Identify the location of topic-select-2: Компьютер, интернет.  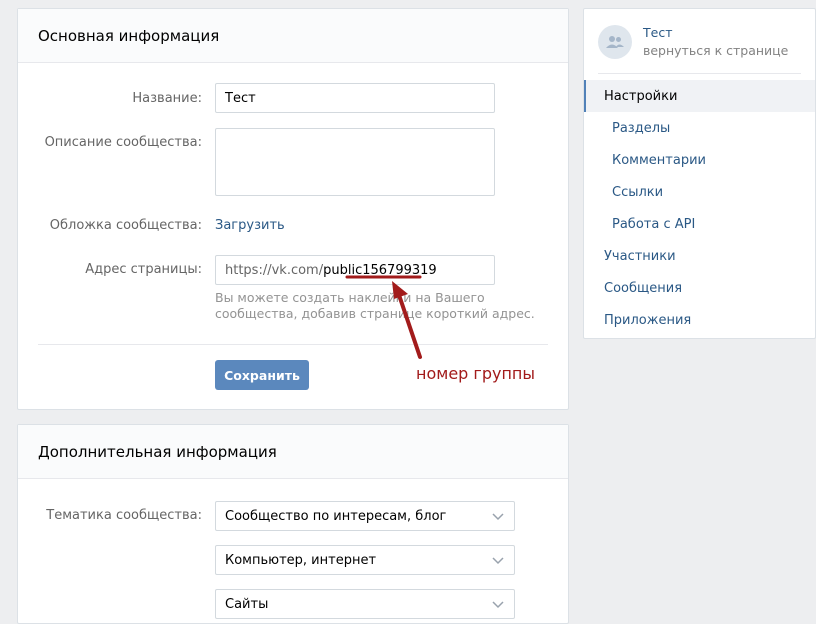
(365, 560).